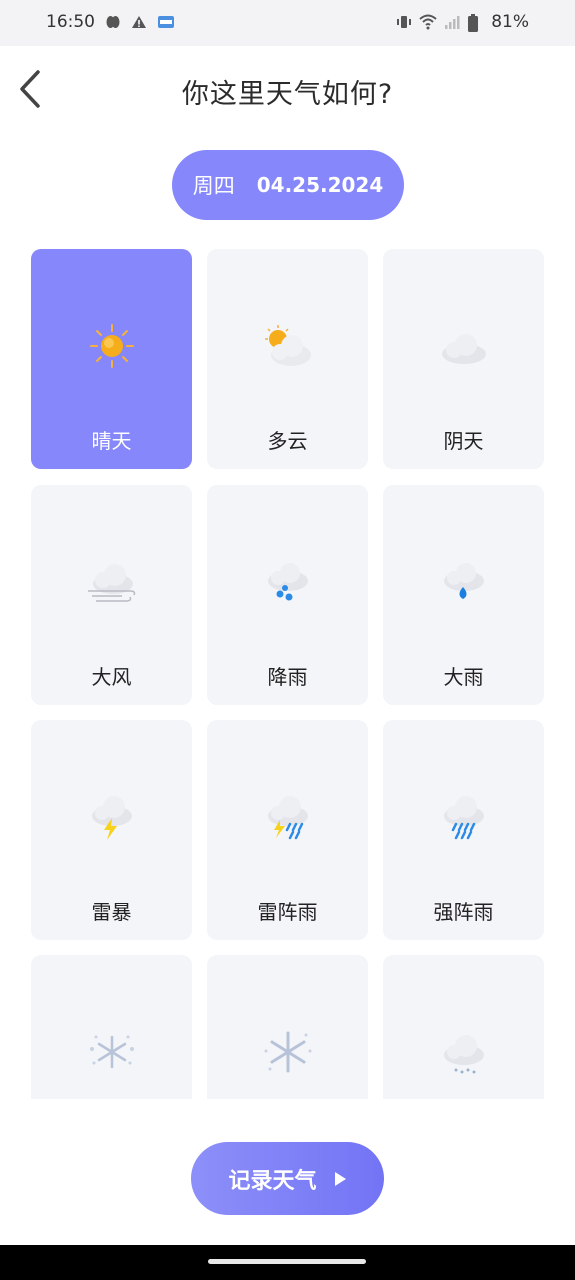 The height and width of the screenshot is (1280, 575). I want to click on heavy-rain-icon, so click(464, 582).